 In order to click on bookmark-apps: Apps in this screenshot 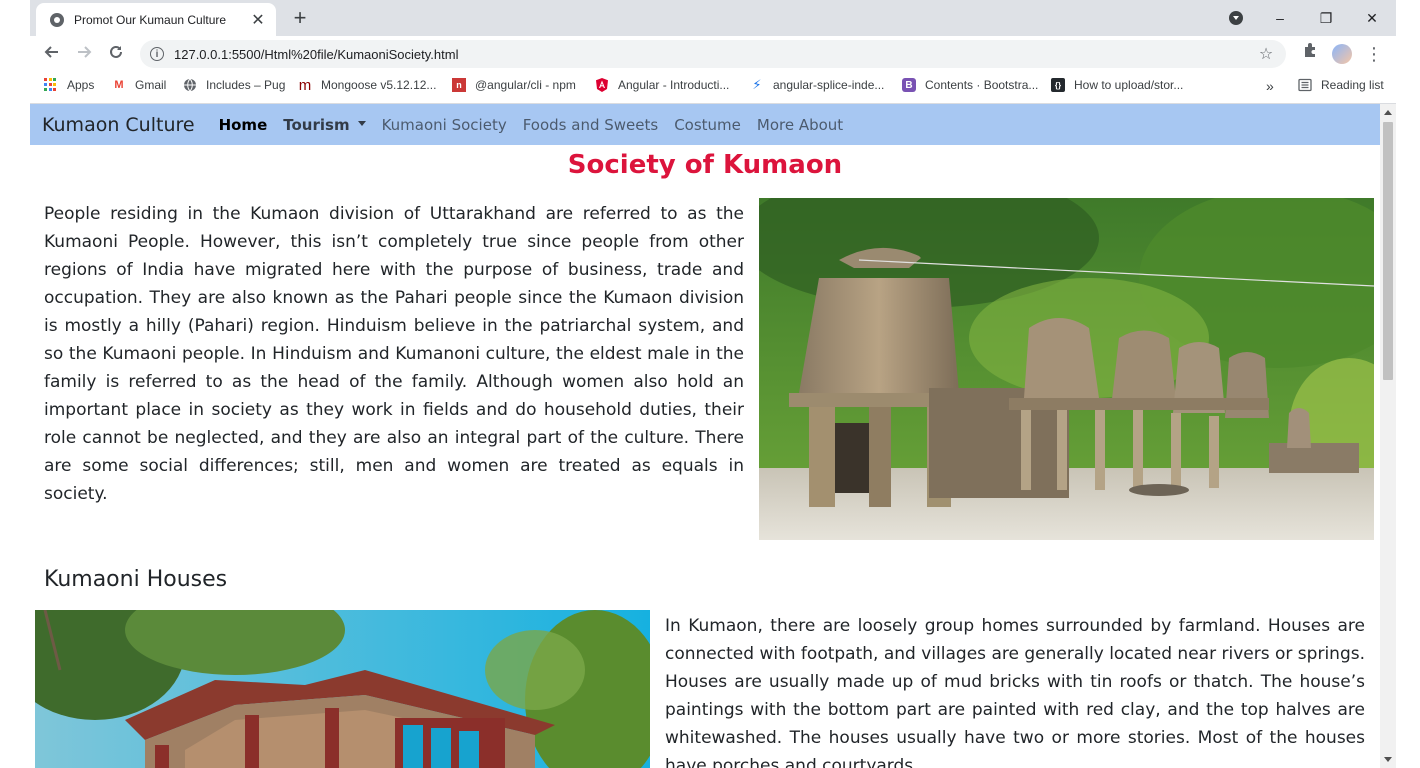, I will do `click(69, 85)`.